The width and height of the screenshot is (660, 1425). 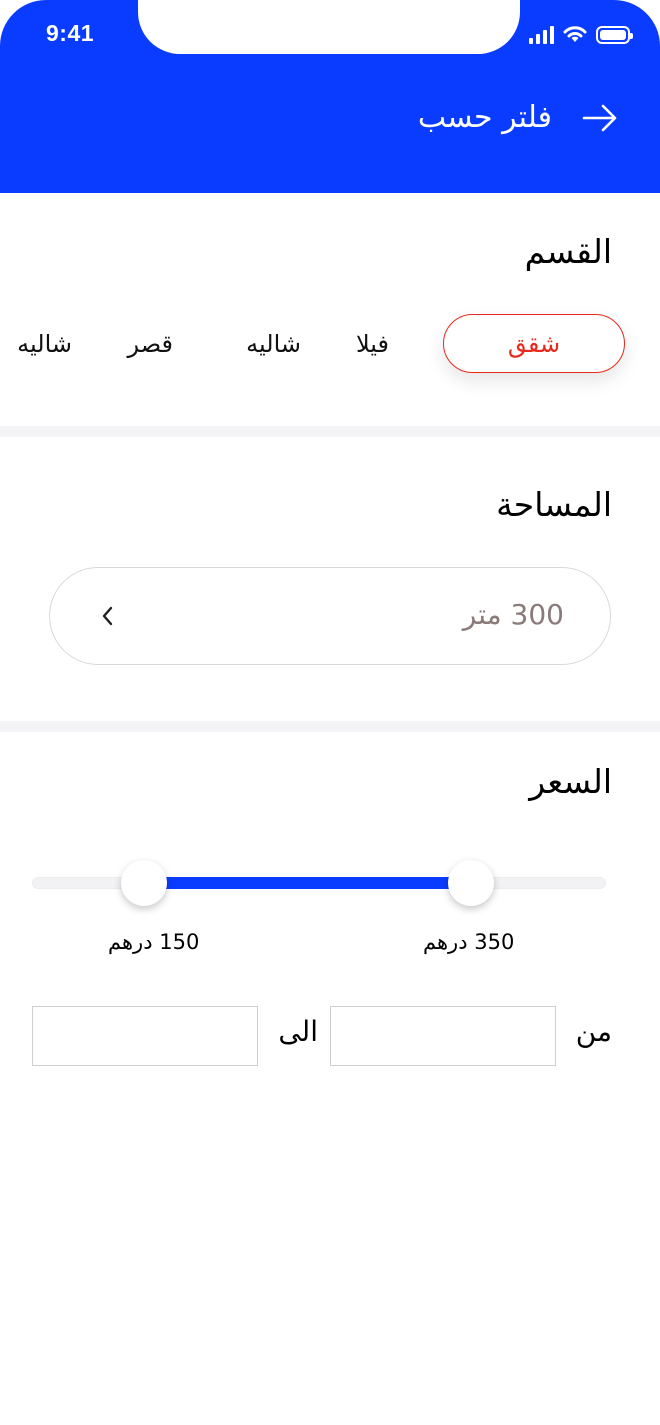 What do you see at coordinates (330, 616) in the screenshot?
I see `area-select: 300 متر` at bounding box center [330, 616].